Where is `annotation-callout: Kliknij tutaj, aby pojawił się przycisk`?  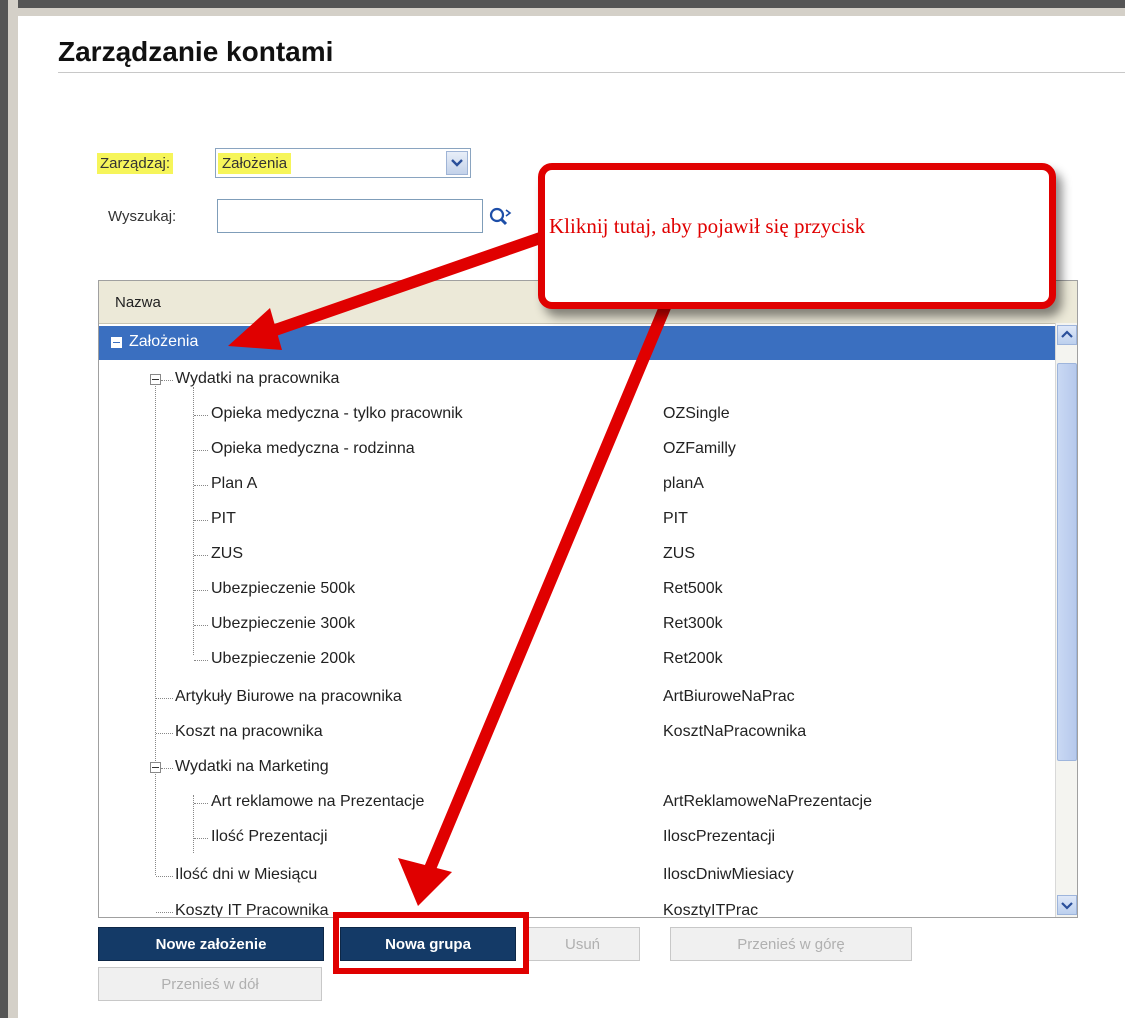
annotation-callout: Kliknij tutaj, aby pojawił się przycisk is located at coordinates (797, 236).